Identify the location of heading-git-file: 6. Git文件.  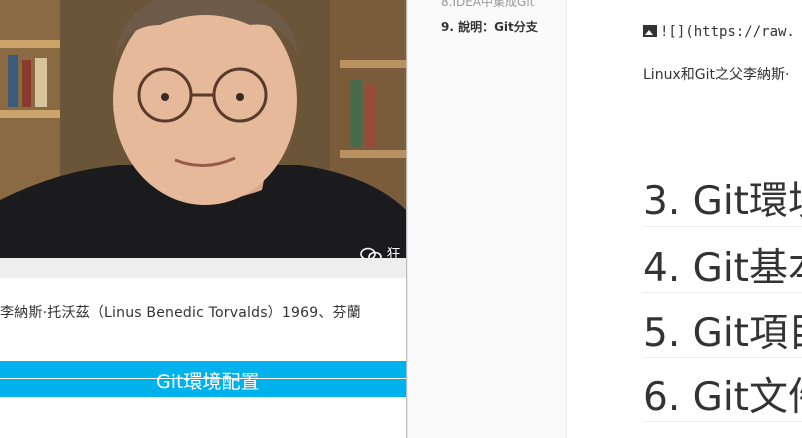
(722, 397).